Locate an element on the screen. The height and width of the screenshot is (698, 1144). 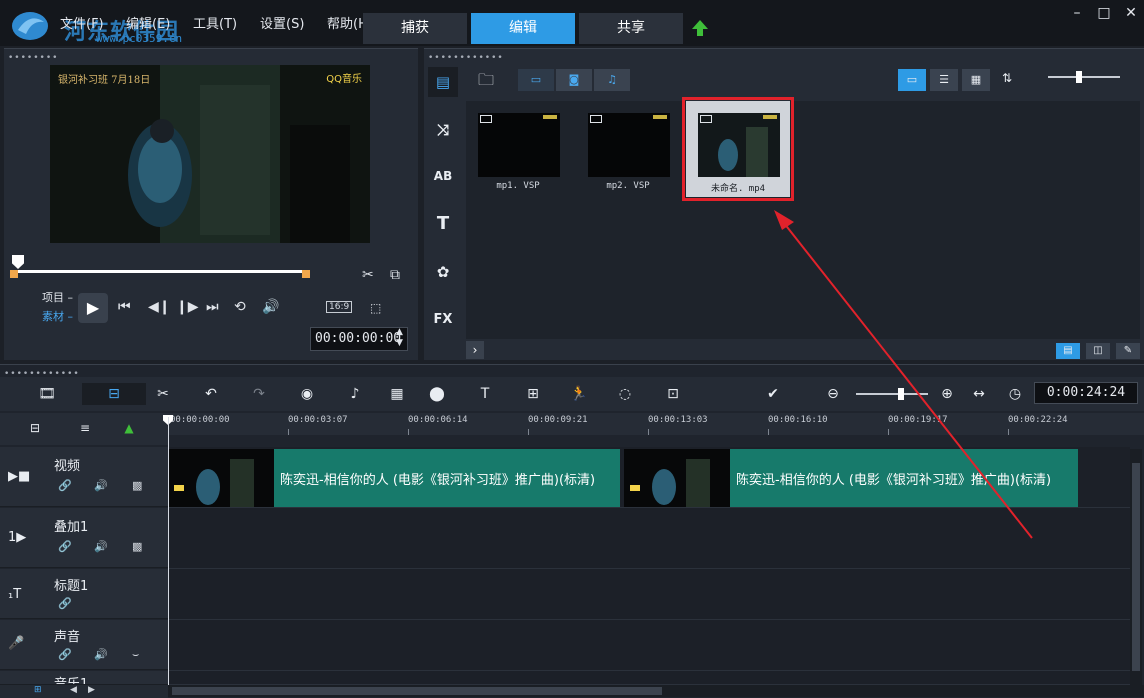
thumbnail-view-icon: ▭ is located at coordinates (912, 80).